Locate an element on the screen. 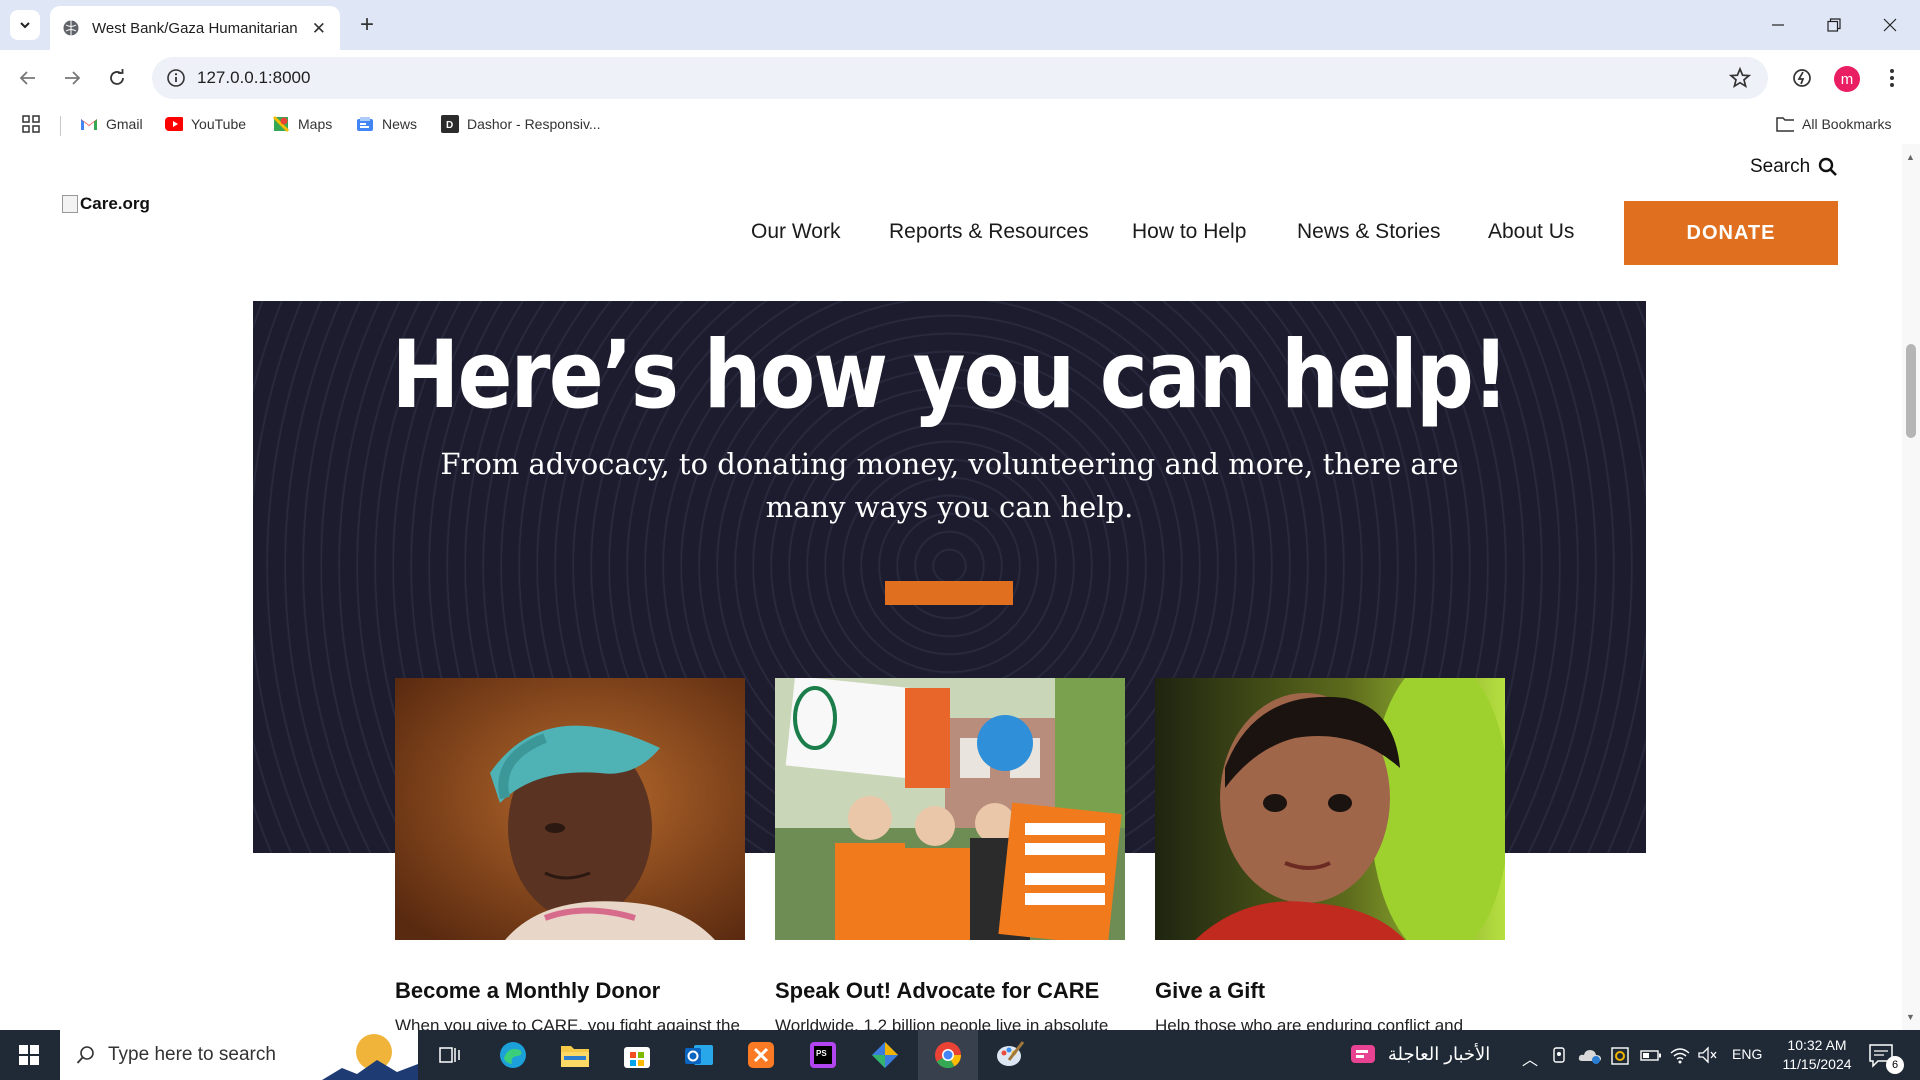 The image size is (1920, 1080). card-title: Speak Out! Advocate for CARE is located at coordinates (937, 991).